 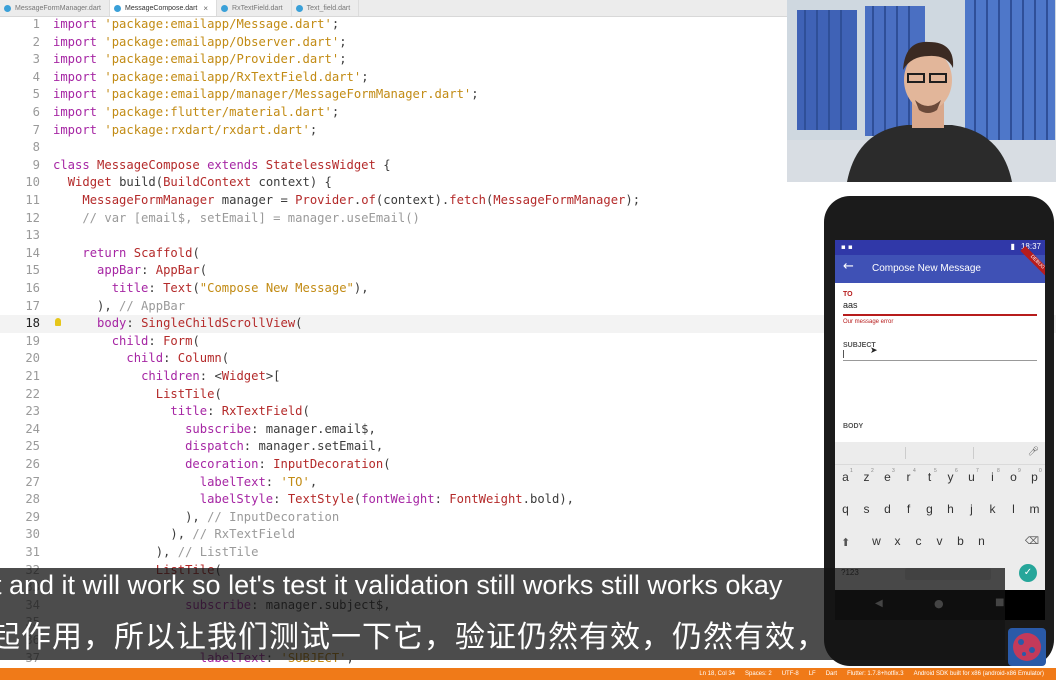 What do you see at coordinates (214, 446) in the screenshot?
I see `code-token: dispatch` at bounding box center [214, 446].